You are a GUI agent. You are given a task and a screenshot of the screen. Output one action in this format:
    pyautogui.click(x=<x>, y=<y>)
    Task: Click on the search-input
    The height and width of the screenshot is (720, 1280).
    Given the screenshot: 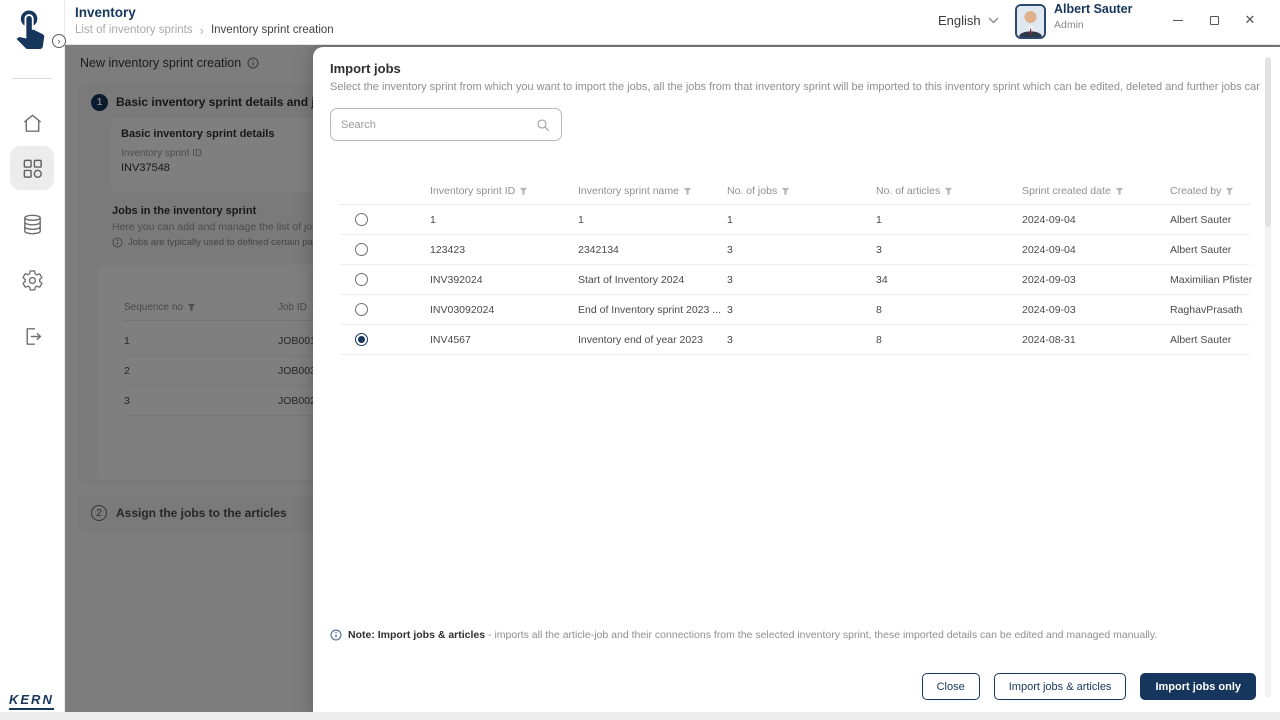 What is the action you would take?
    pyautogui.click(x=438, y=124)
    